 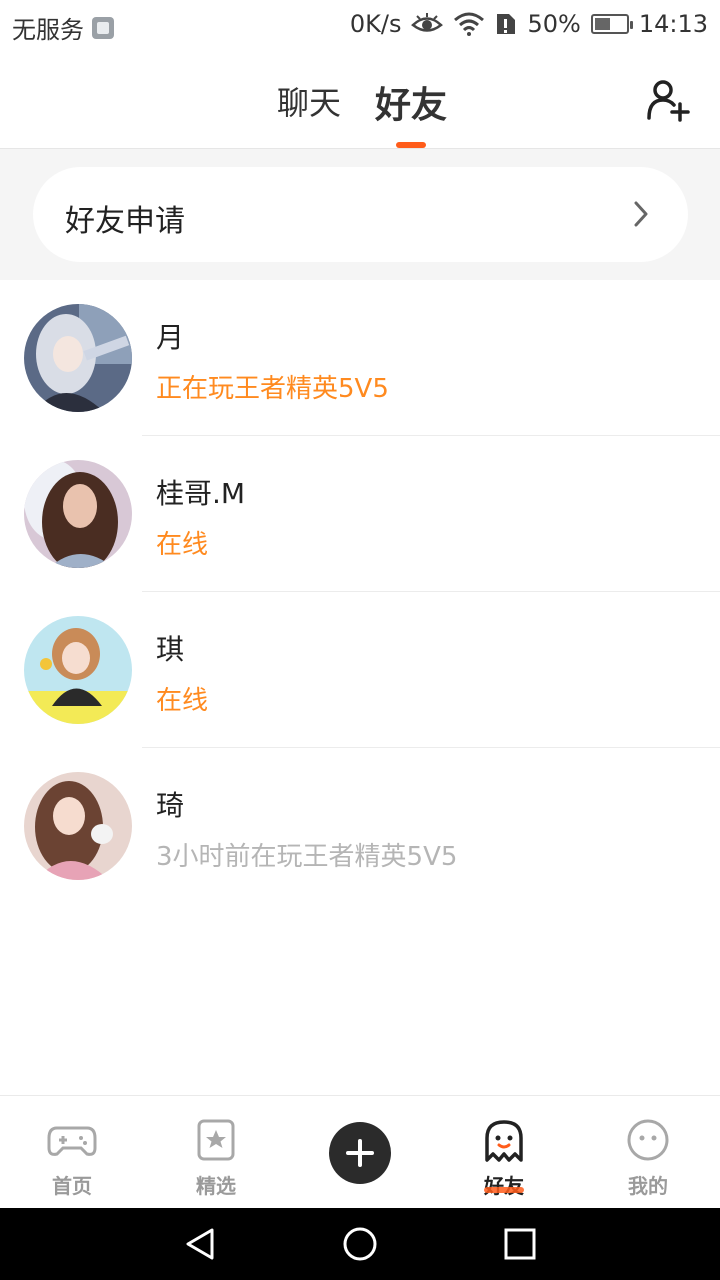 What do you see at coordinates (72, 1186) in the screenshot?
I see `nav-label: 首页` at bounding box center [72, 1186].